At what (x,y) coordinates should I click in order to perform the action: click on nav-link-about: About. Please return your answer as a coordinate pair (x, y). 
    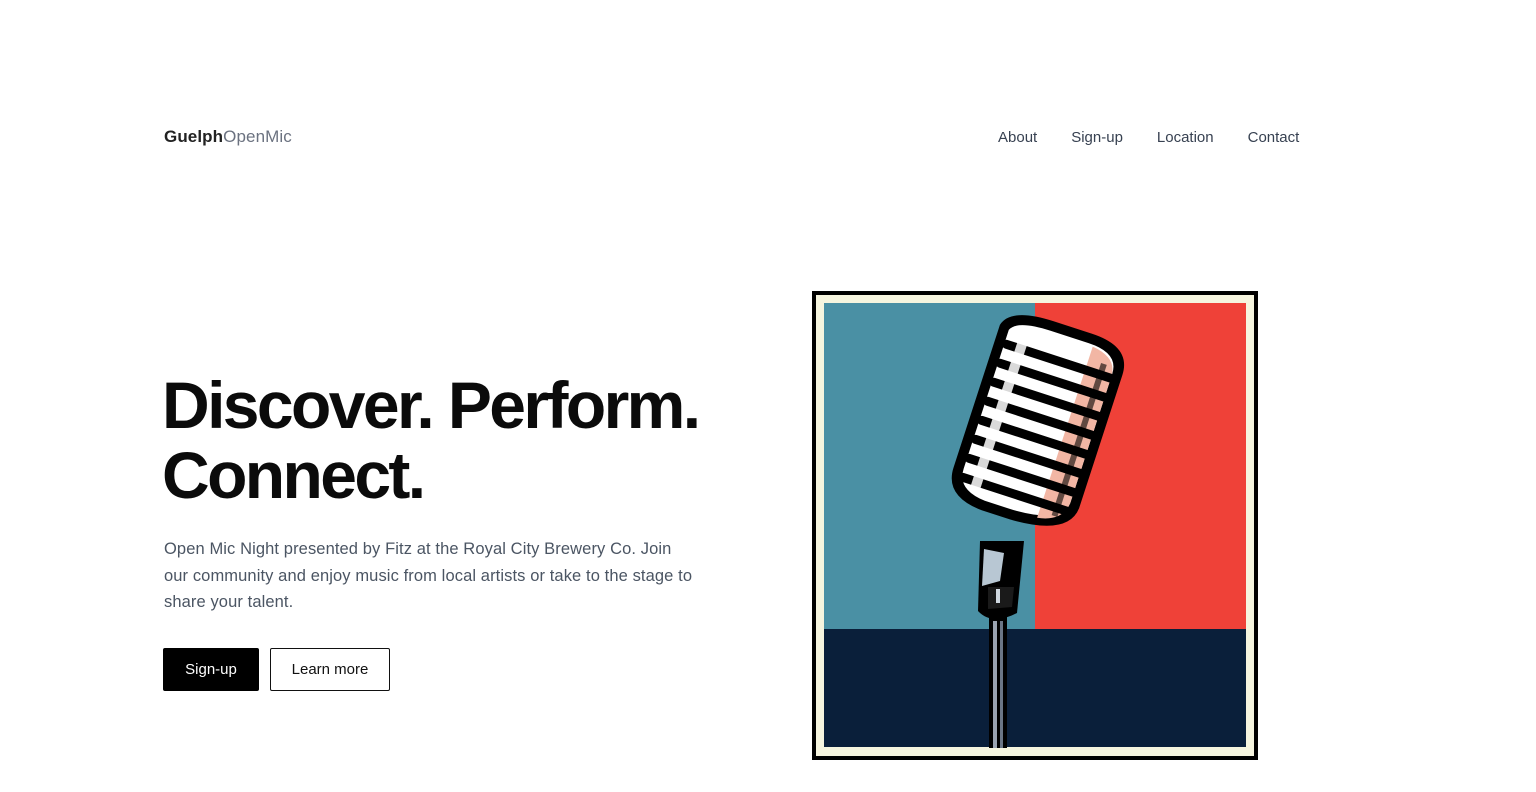
    Looking at the image, I should click on (1017, 138).